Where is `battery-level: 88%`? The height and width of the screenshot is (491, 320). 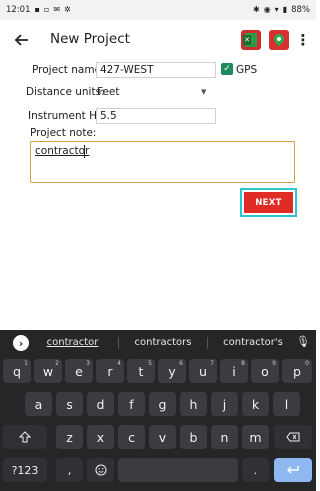 battery-level: 88% is located at coordinates (300, 10).